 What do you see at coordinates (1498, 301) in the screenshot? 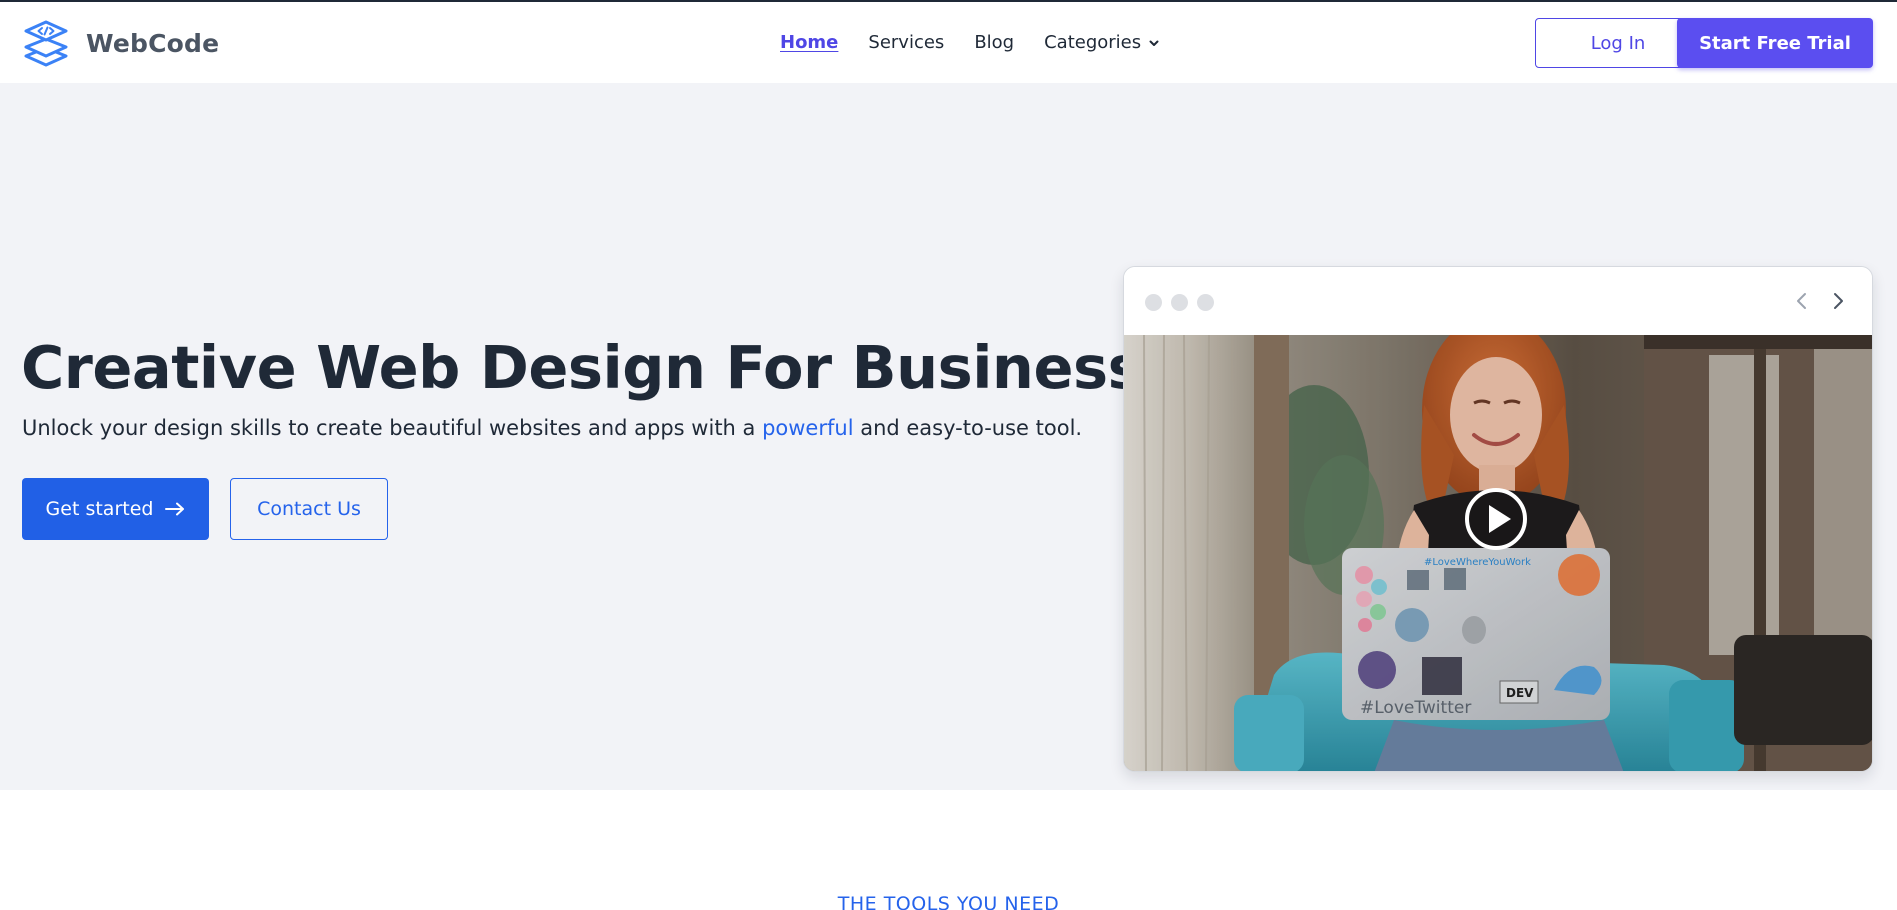
I see `mockup-titlebar` at bounding box center [1498, 301].